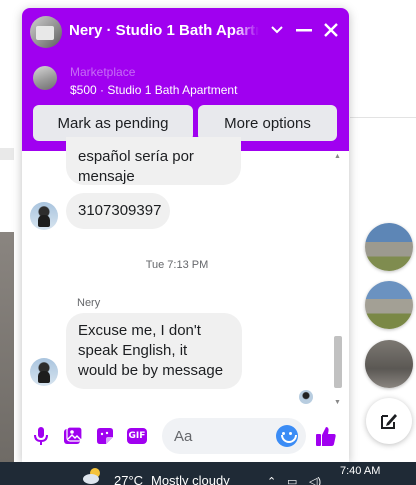 The height and width of the screenshot is (485, 416). I want to click on scrollbar-thumb, so click(338, 362).